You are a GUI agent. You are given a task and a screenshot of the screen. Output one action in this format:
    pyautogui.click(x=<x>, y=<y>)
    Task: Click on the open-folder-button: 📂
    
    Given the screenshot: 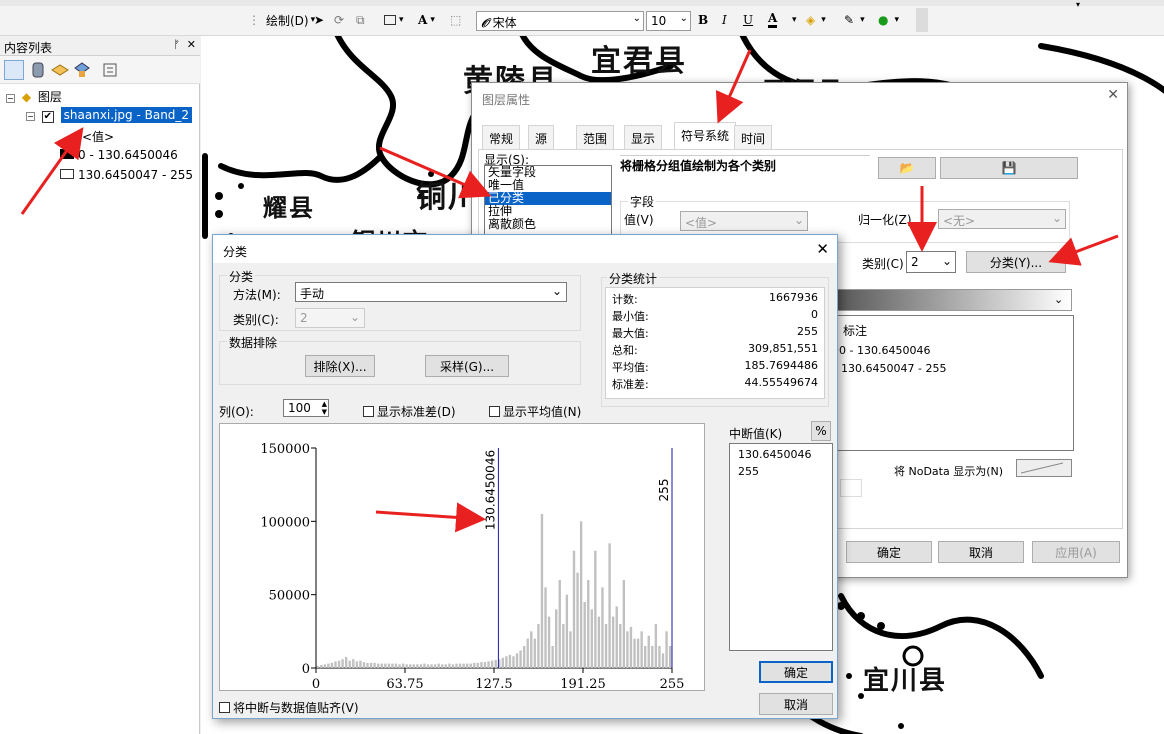 What is the action you would take?
    pyautogui.click(x=907, y=168)
    